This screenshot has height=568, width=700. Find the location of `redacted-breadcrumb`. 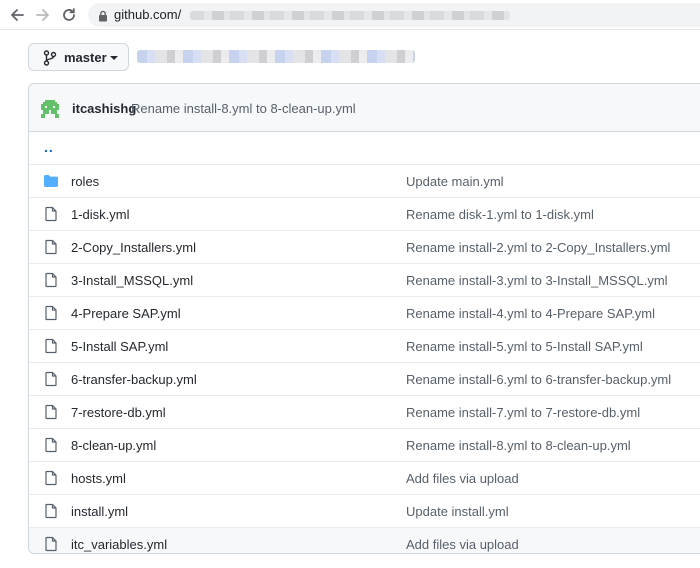

redacted-breadcrumb is located at coordinates (276, 56).